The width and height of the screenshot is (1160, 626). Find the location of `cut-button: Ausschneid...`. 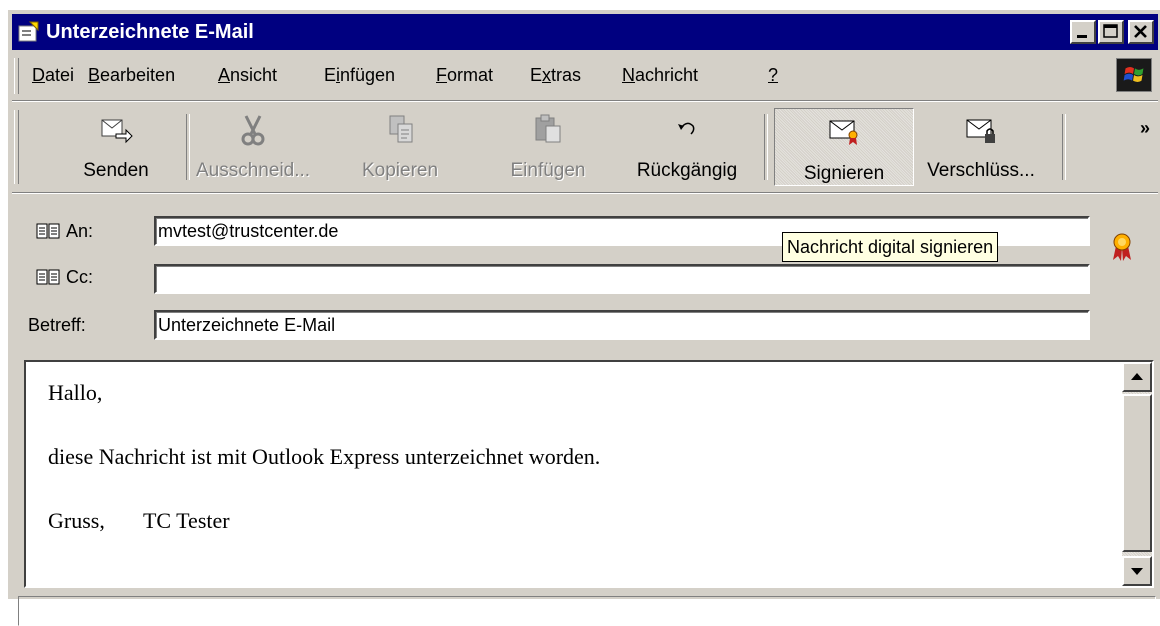

cut-button: Ausschneid... is located at coordinates (253, 147).